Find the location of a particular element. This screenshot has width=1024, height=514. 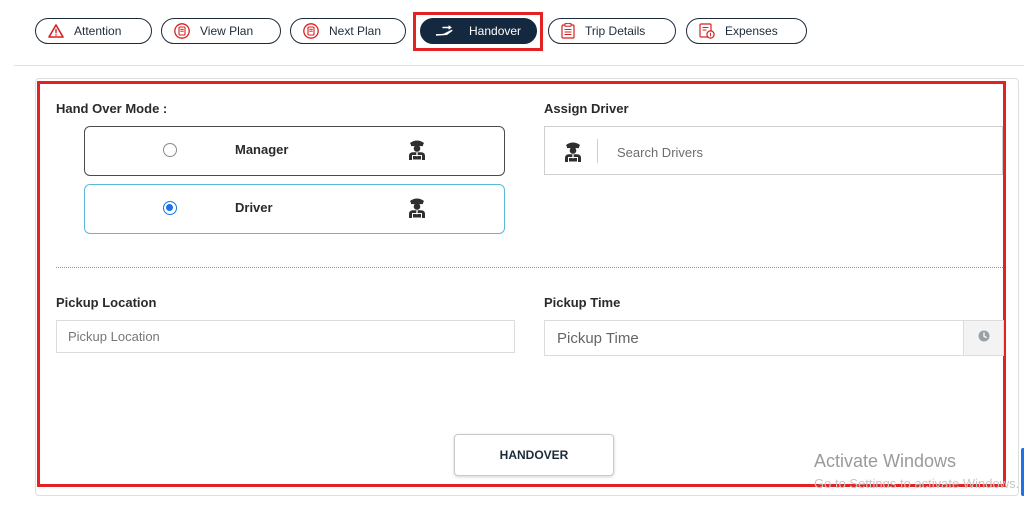

receipt-icon is located at coordinates (707, 31).